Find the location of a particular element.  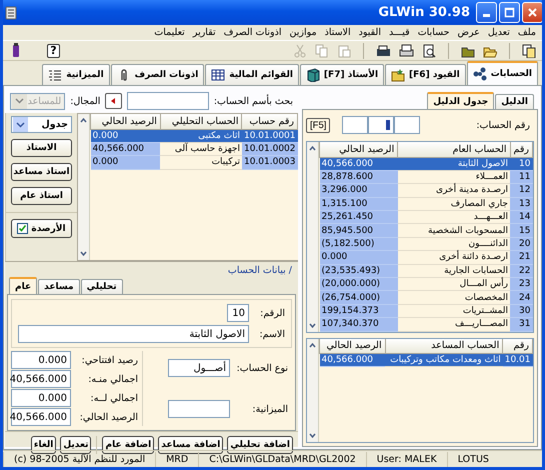

close-button is located at coordinates (532, 12).